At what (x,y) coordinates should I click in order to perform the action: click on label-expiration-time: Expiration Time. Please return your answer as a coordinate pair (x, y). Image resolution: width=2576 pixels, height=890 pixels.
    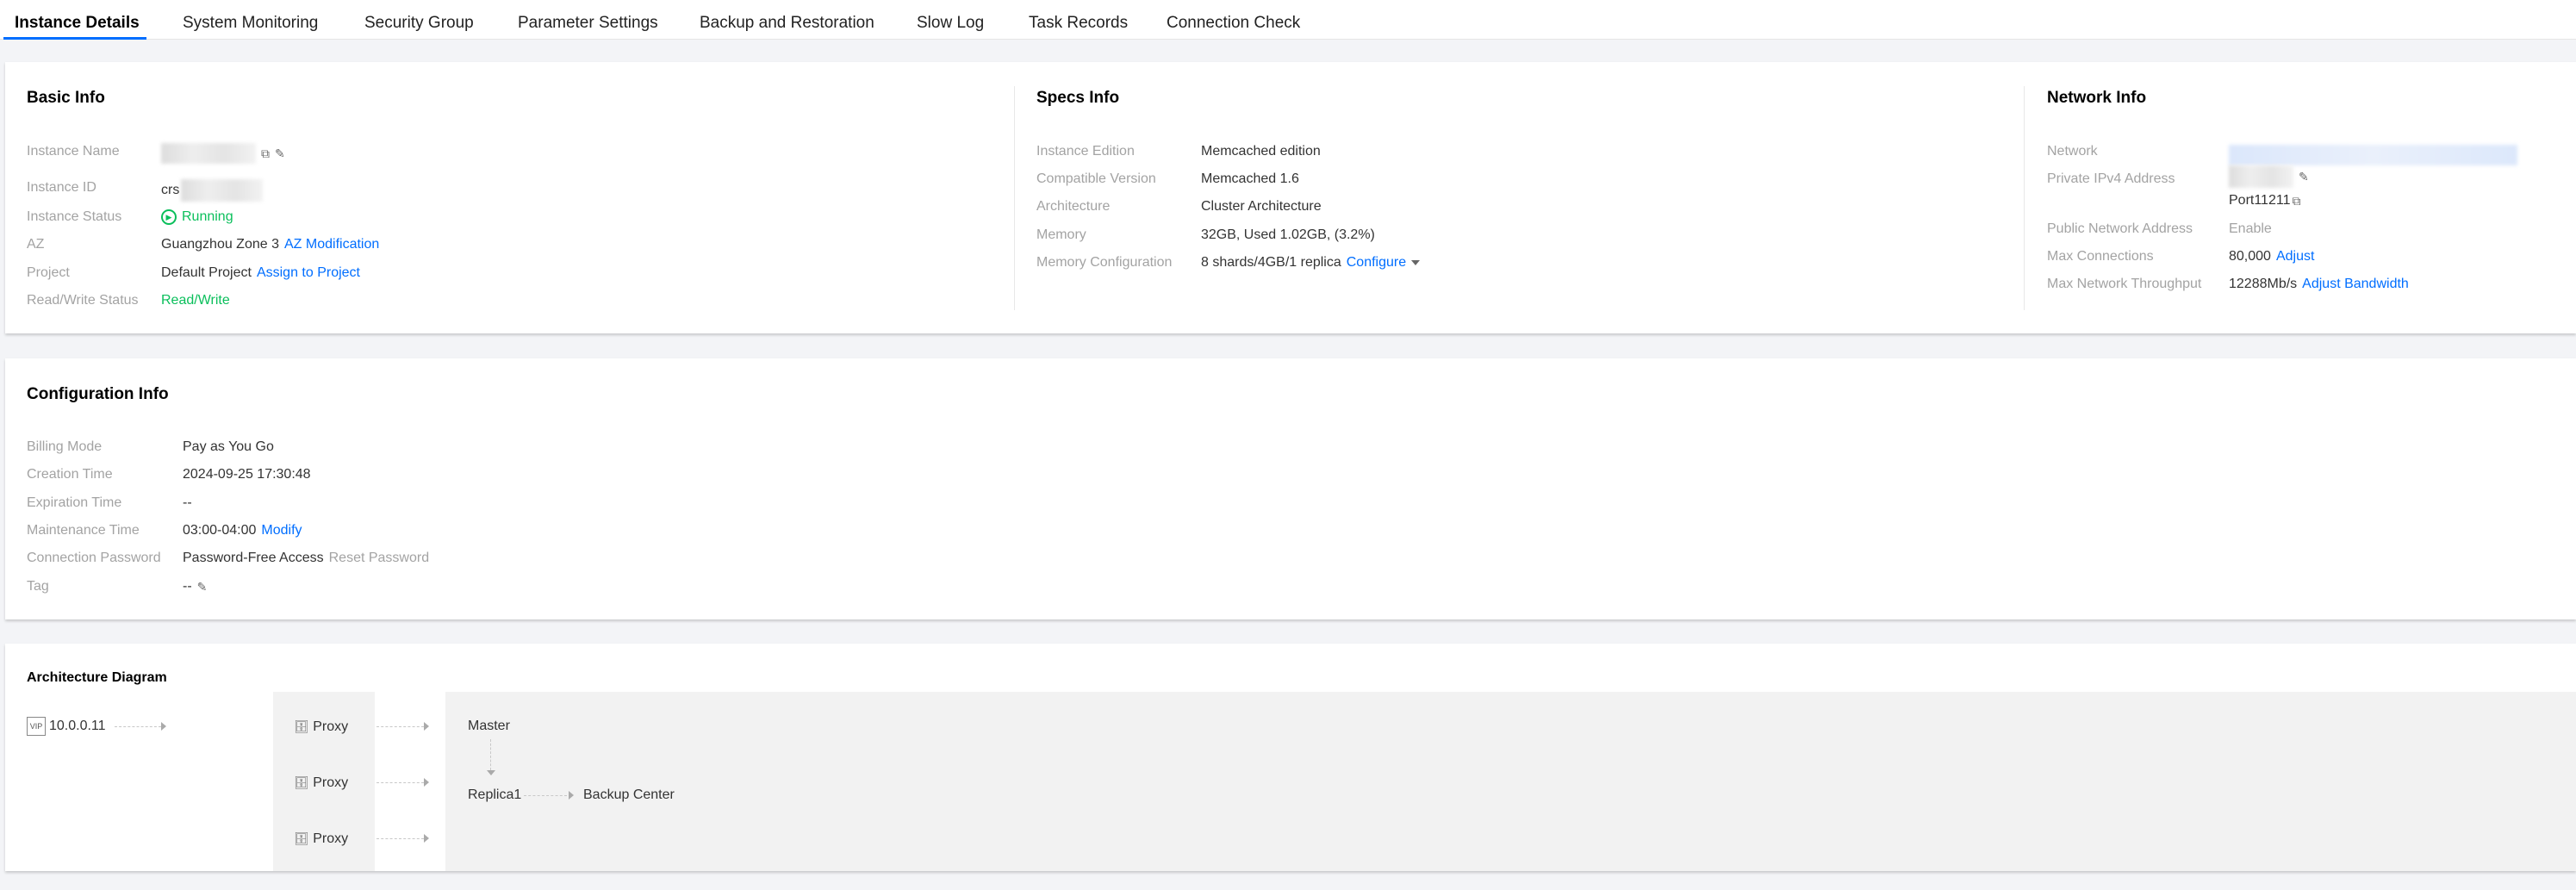
    Looking at the image, I should click on (75, 502).